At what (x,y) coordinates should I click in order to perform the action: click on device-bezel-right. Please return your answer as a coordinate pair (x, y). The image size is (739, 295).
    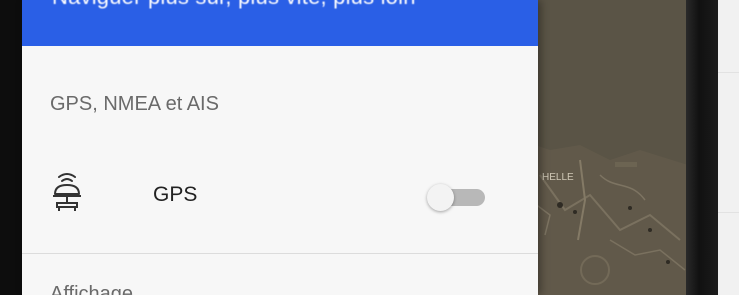
    Looking at the image, I should click on (702, 147).